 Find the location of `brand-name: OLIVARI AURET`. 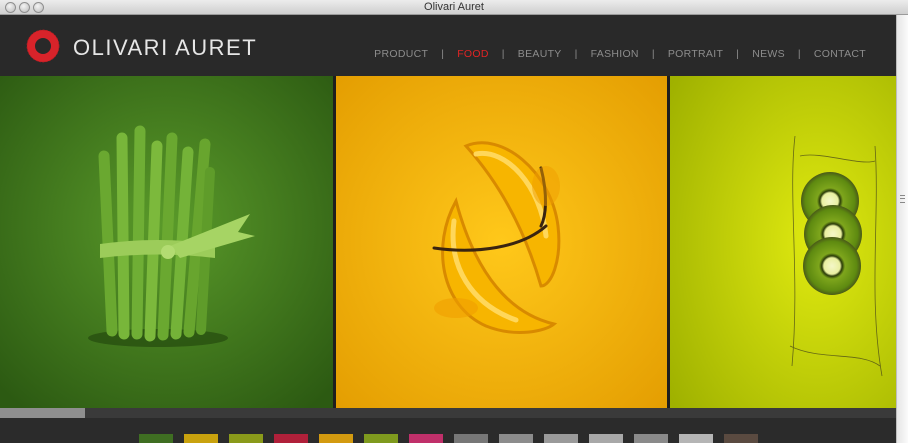

brand-name: OLIVARI AURET is located at coordinates (165, 48).